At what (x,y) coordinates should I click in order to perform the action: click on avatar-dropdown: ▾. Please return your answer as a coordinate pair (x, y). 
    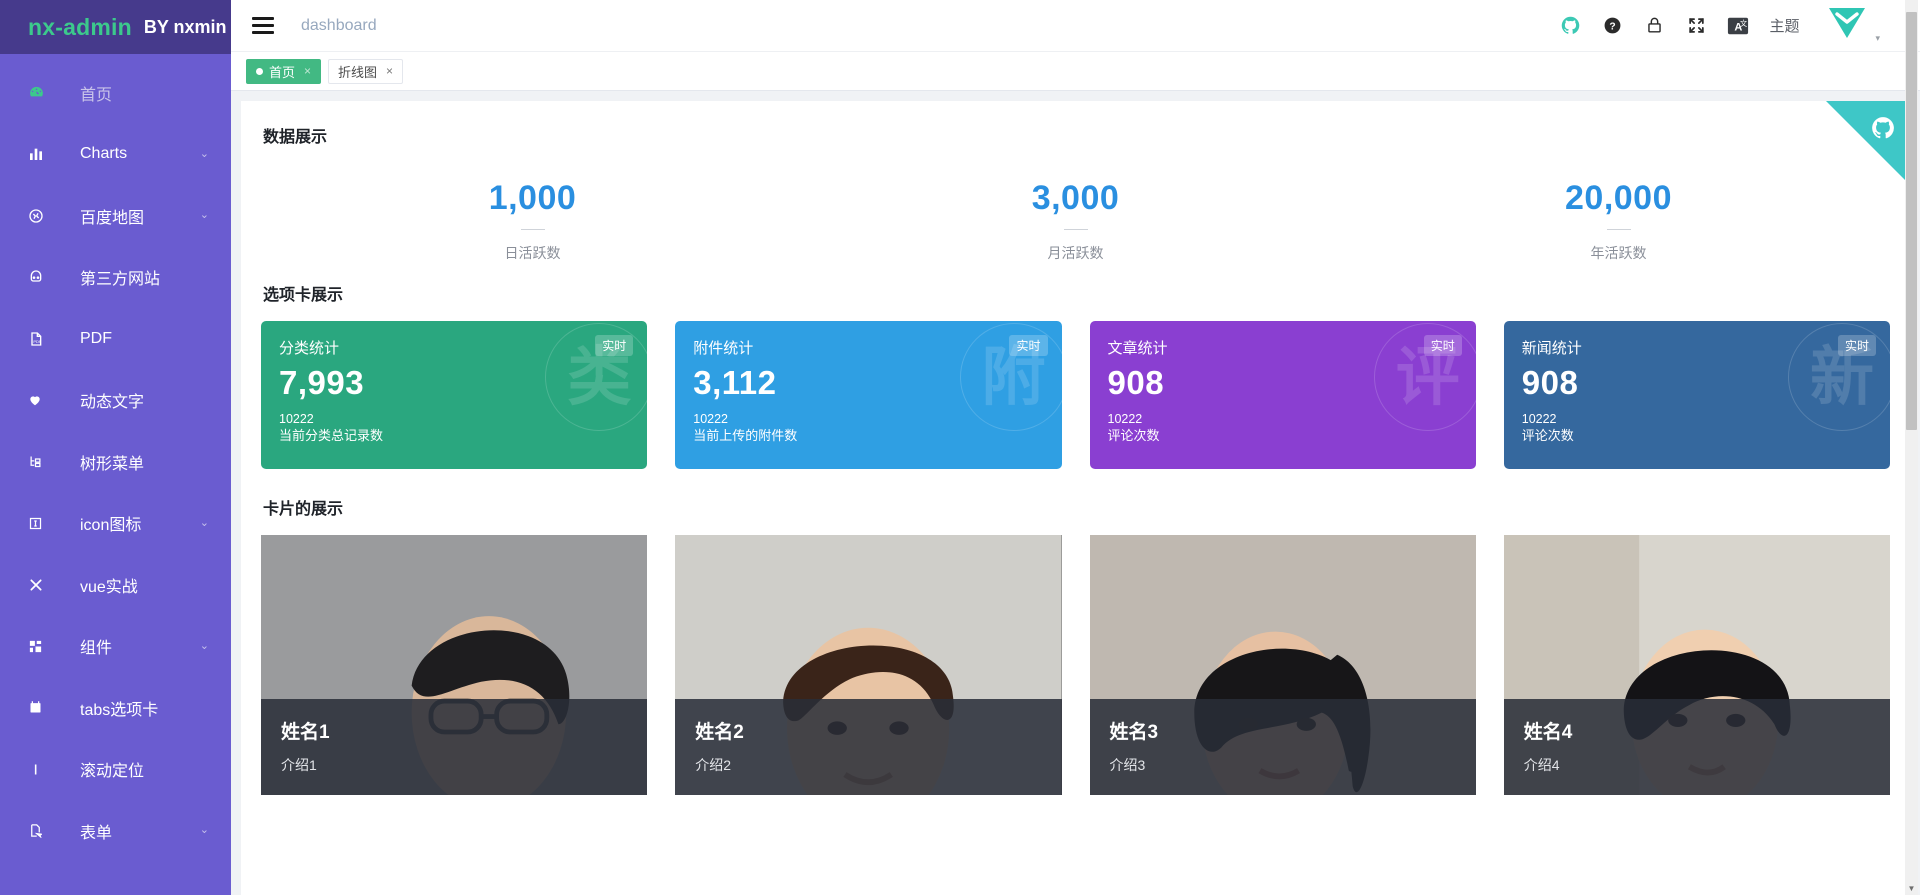
    Looking at the image, I should click on (1852, 25).